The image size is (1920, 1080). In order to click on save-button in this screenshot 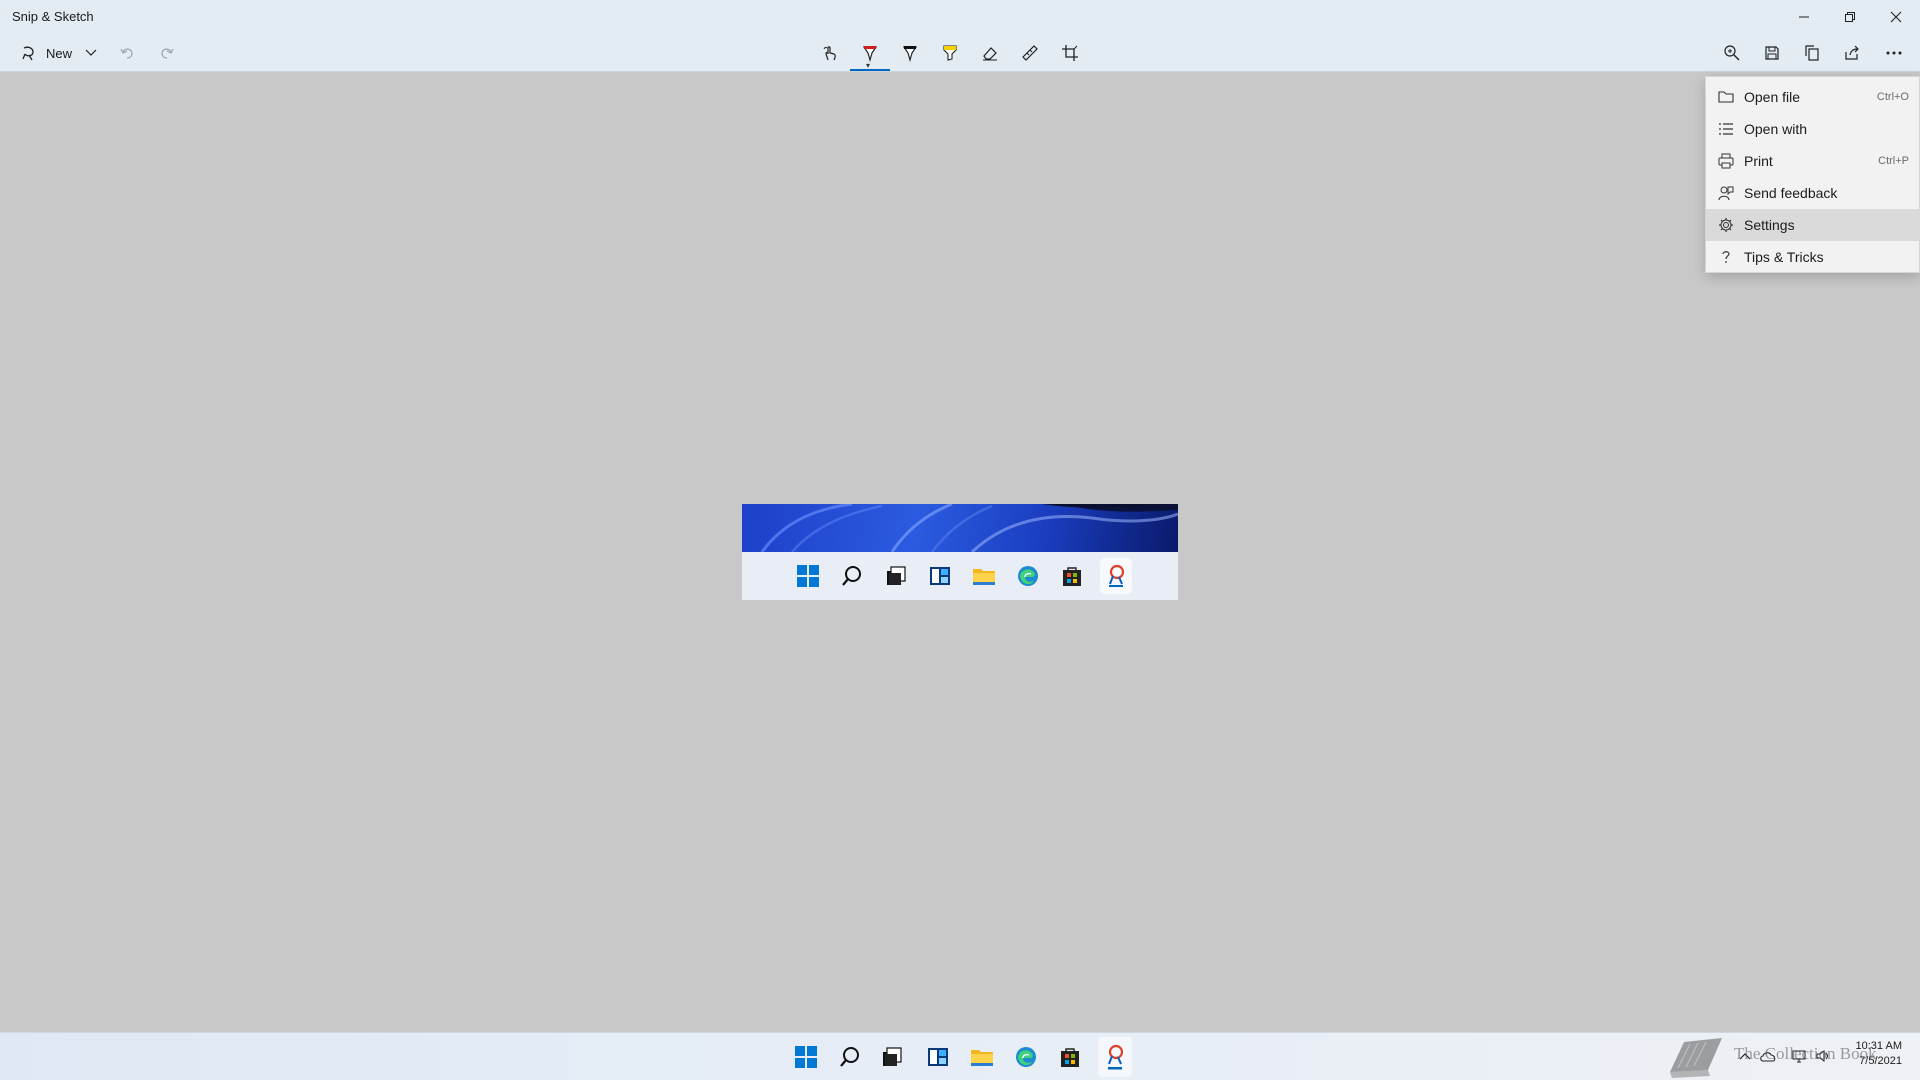, I will do `click(1772, 53)`.